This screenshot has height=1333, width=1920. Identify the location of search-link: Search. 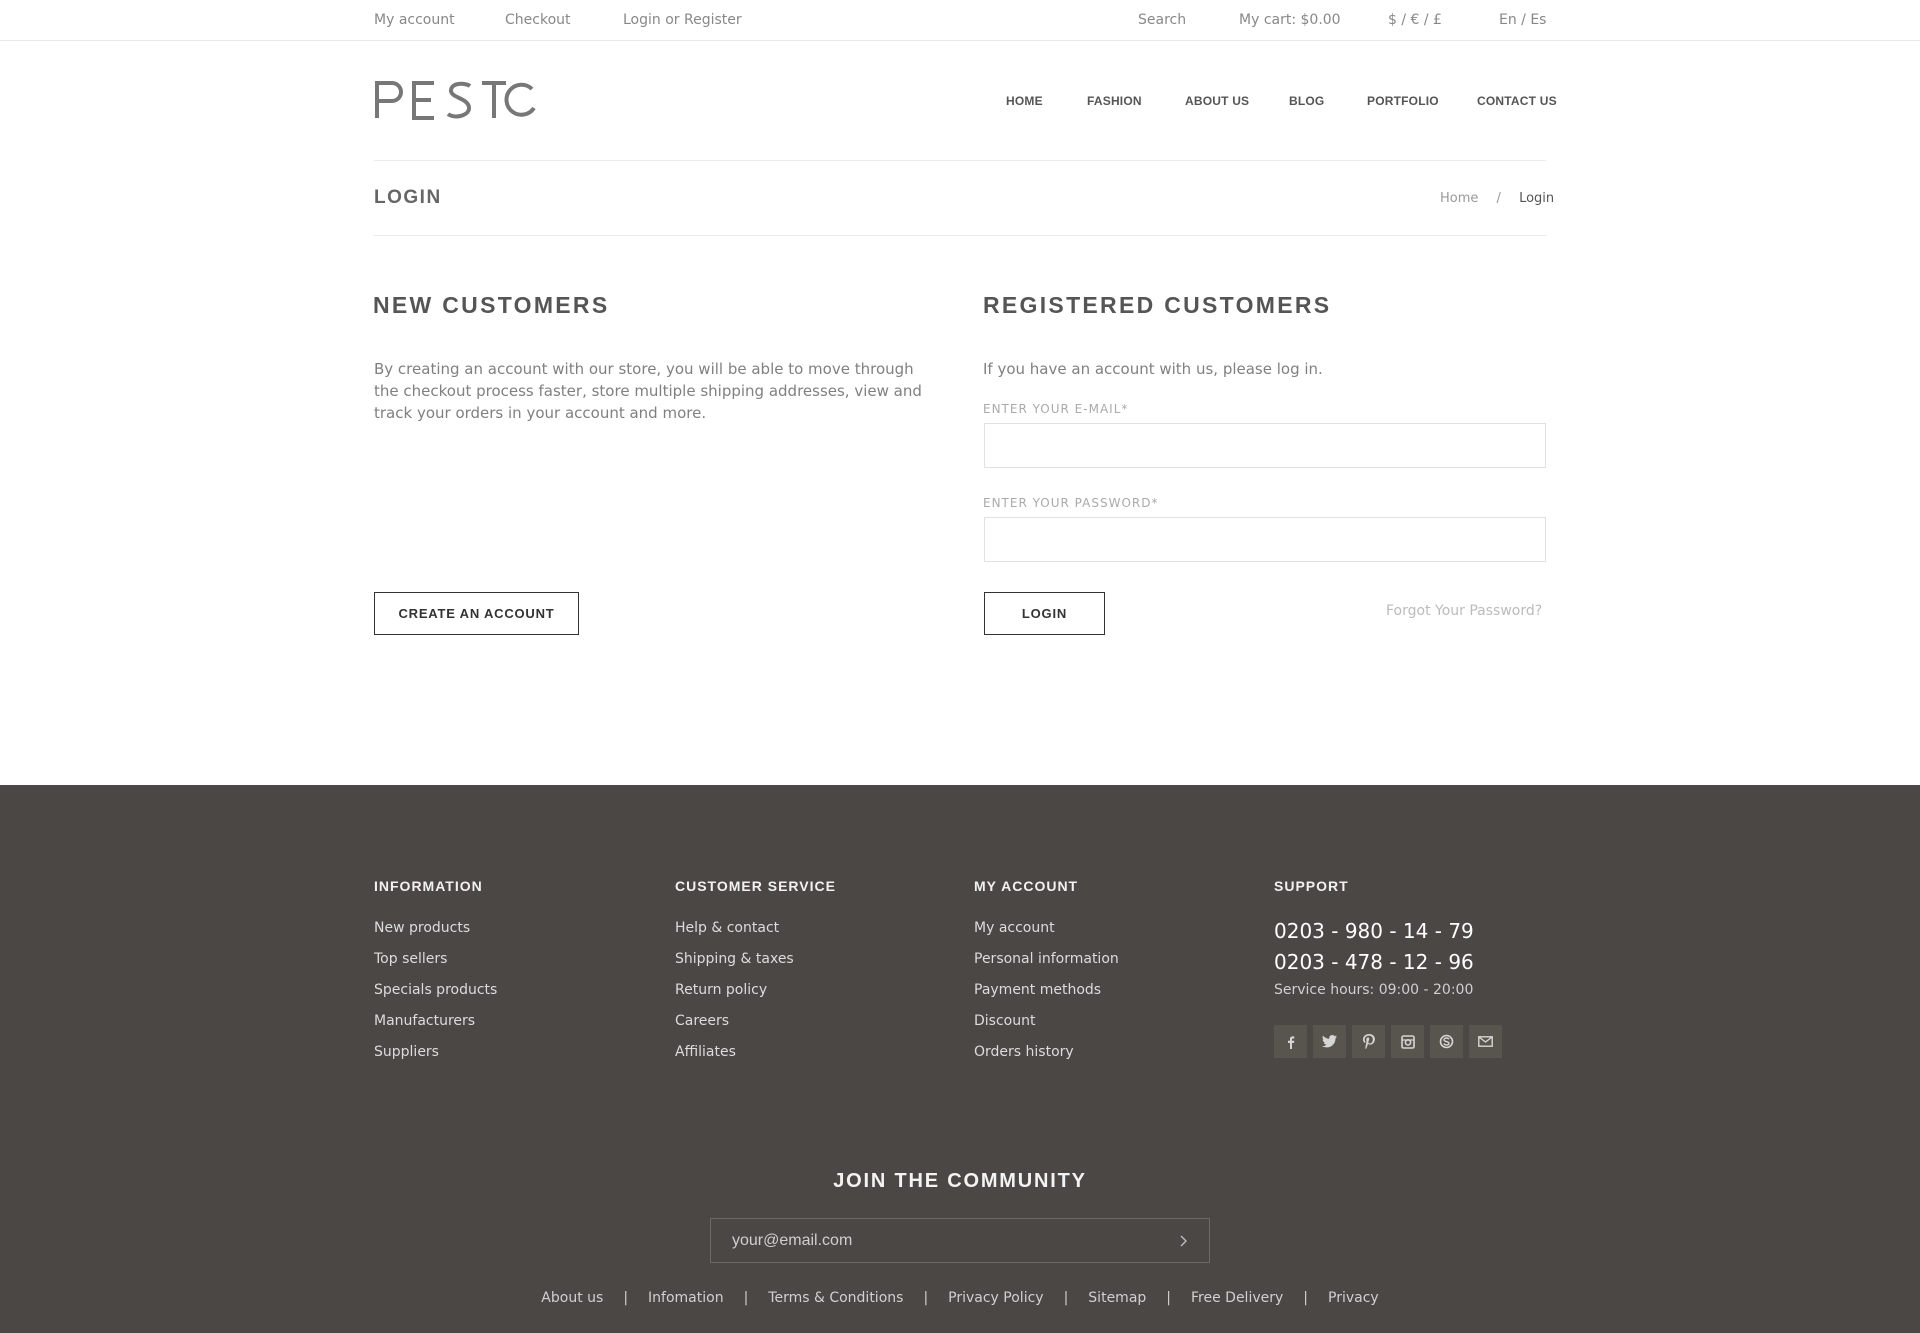
(1162, 20).